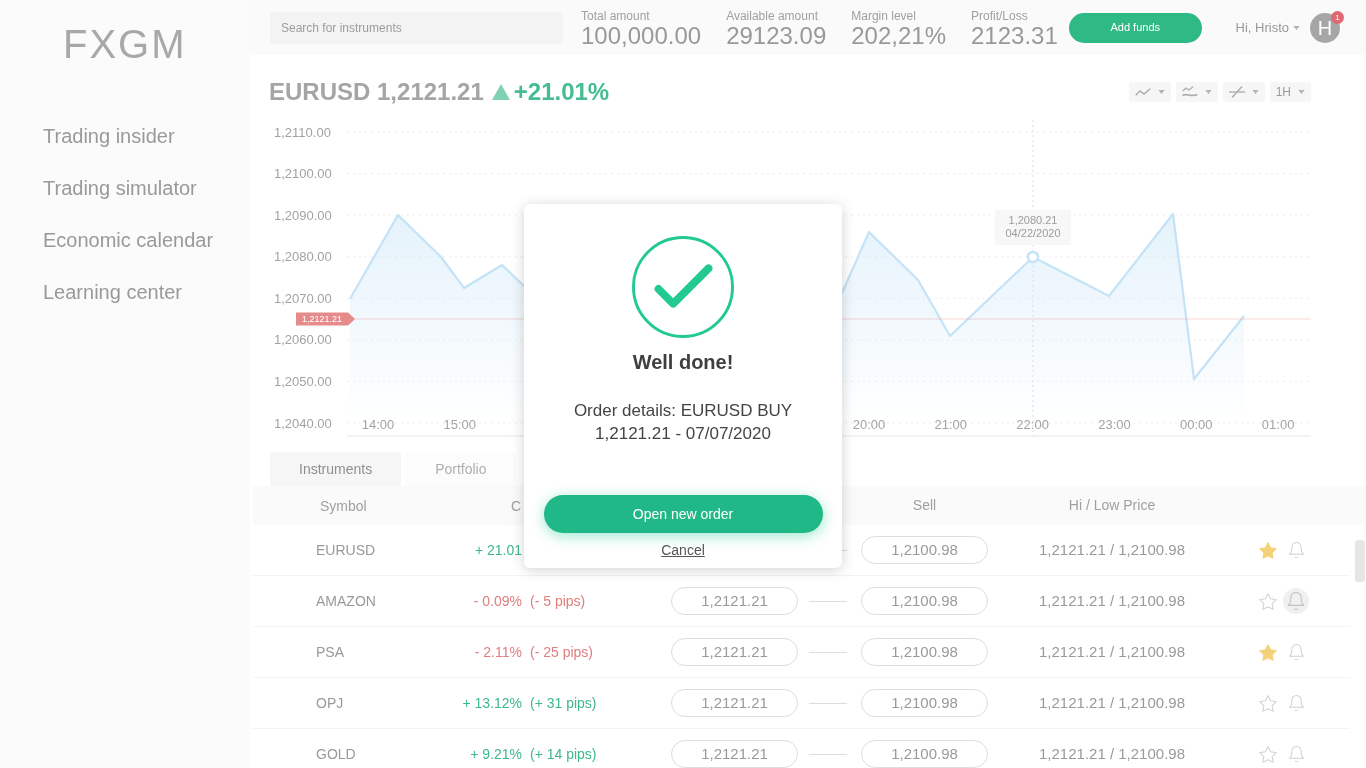 The width and height of the screenshot is (1366, 768). What do you see at coordinates (336, 754) in the screenshot?
I see `symbol-text: GOLD` at bounding box center [336, 754].